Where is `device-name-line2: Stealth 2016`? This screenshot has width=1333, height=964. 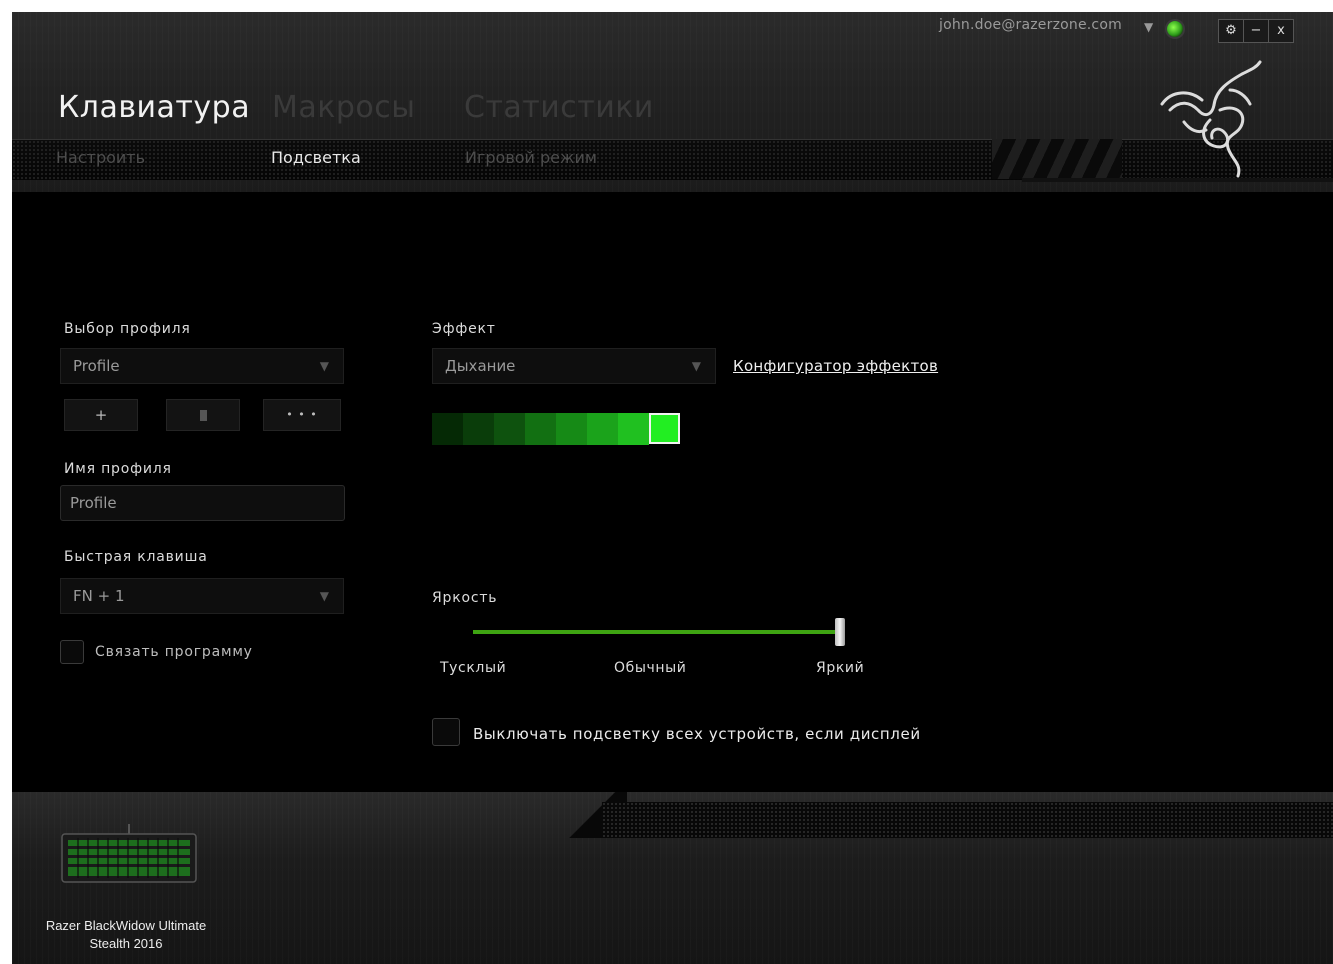
device-name-line2: Stealth 2016 is located at coordinates (126, 943).